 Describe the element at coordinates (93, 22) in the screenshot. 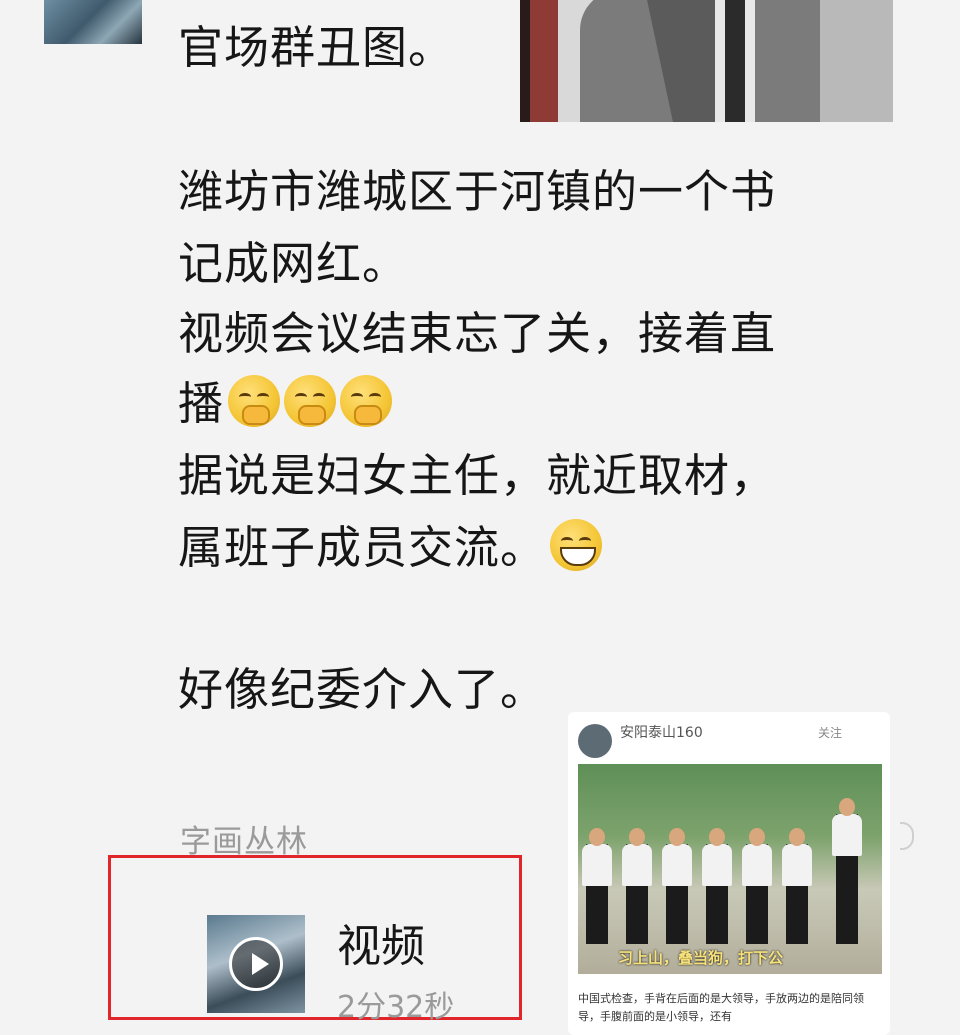

I see `user-avatar` at that location.